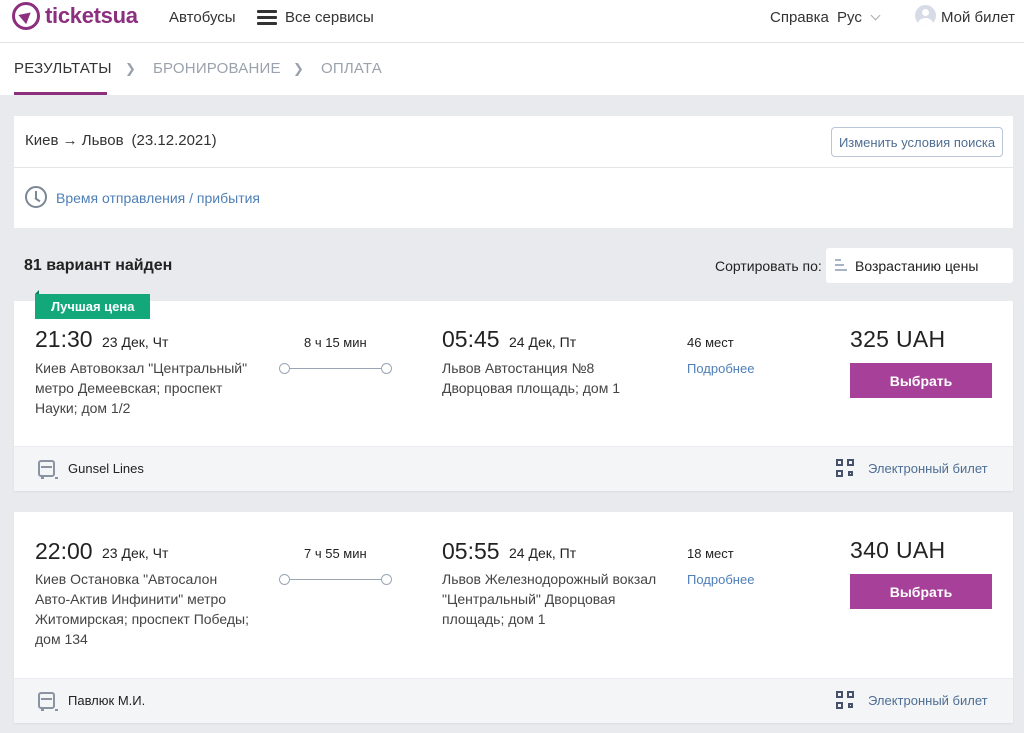  Describe the element at coordinates (875, 15) in the screenshot. I see `chevron-down-icon` at that location.